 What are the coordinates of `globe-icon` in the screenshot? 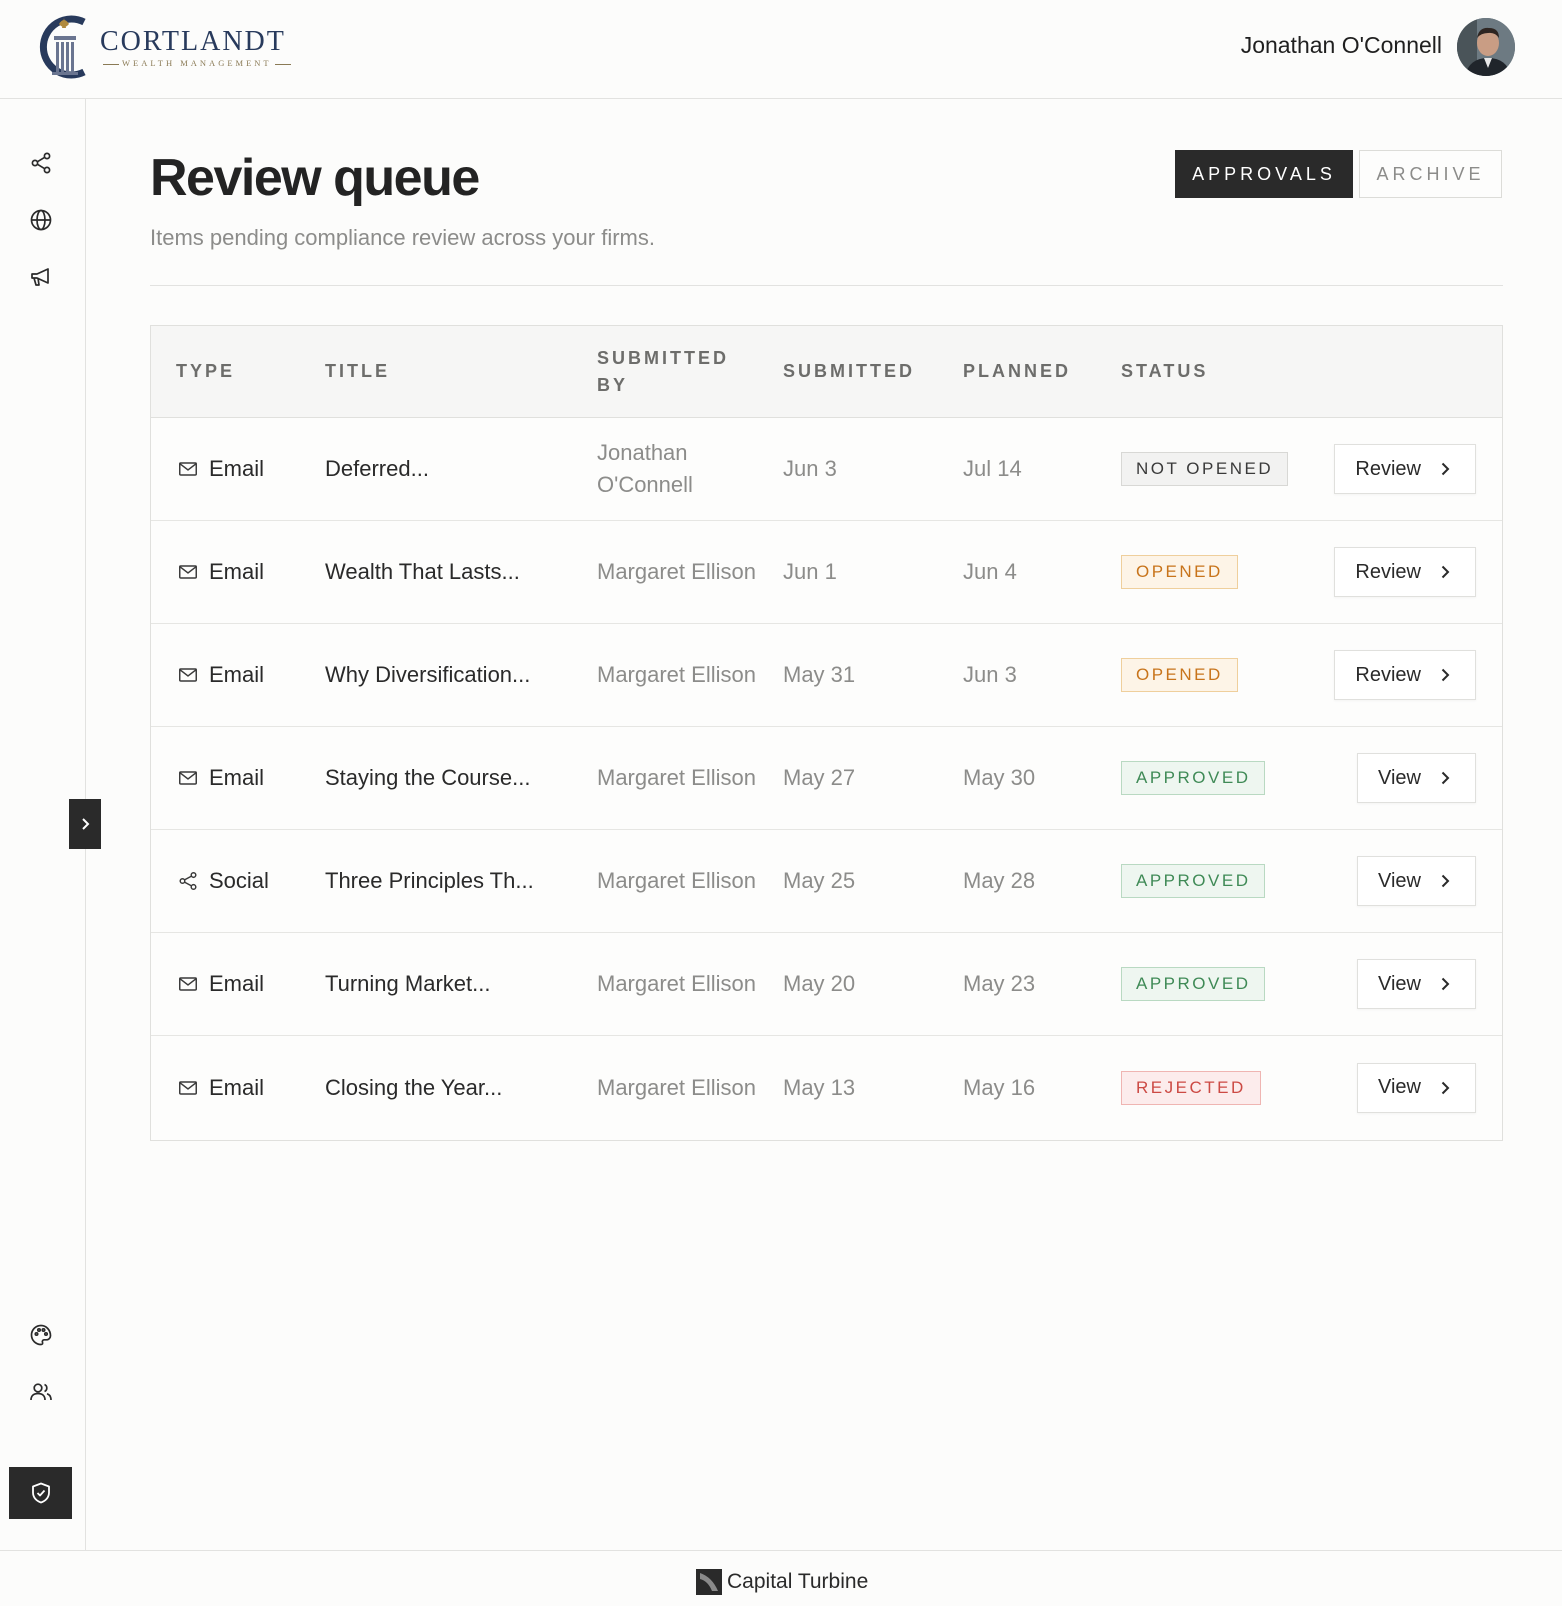 It's located at (41, 220).